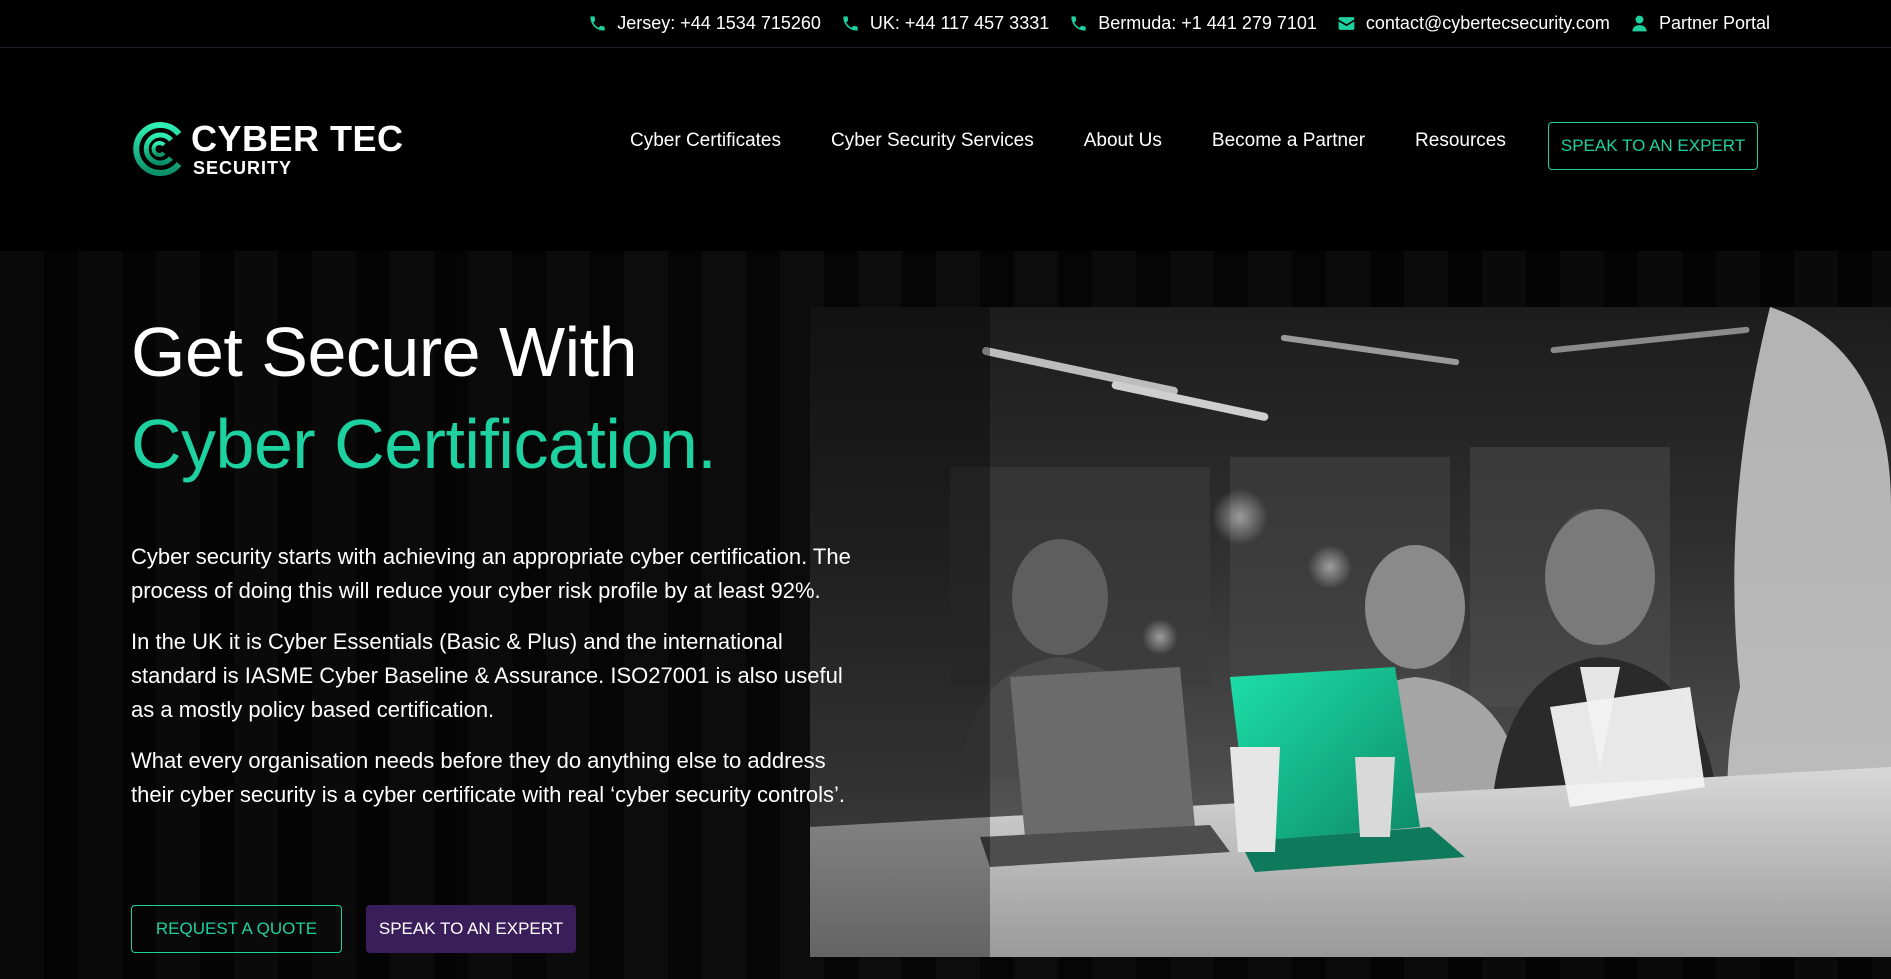  I want to click on nav-item-become-a-partner: Become a Partner, so click(1288, 141).